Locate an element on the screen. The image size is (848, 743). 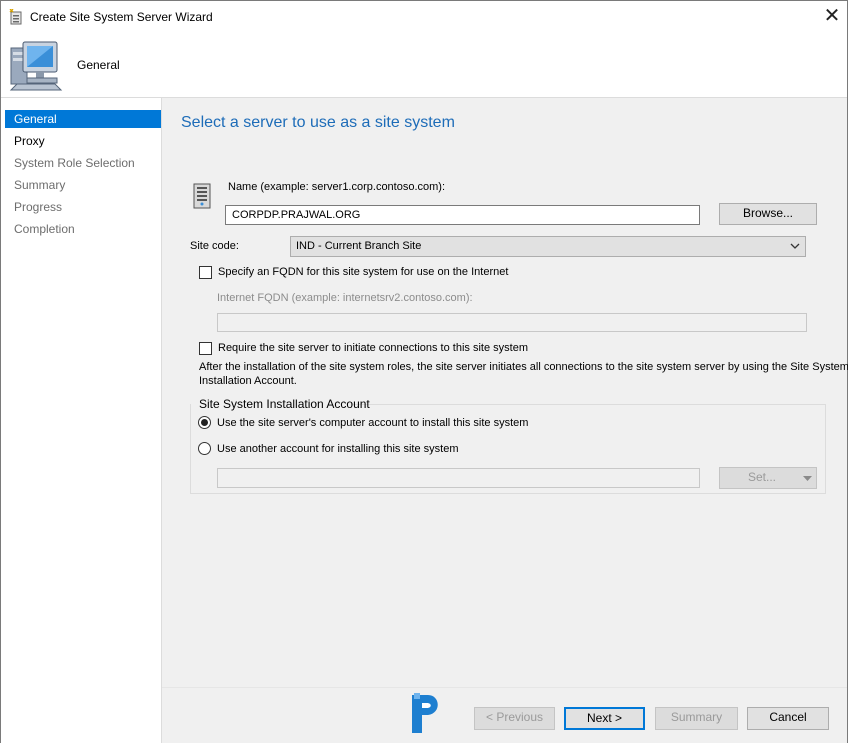
close-icon: ✕ is located at coordinates (832, 16).